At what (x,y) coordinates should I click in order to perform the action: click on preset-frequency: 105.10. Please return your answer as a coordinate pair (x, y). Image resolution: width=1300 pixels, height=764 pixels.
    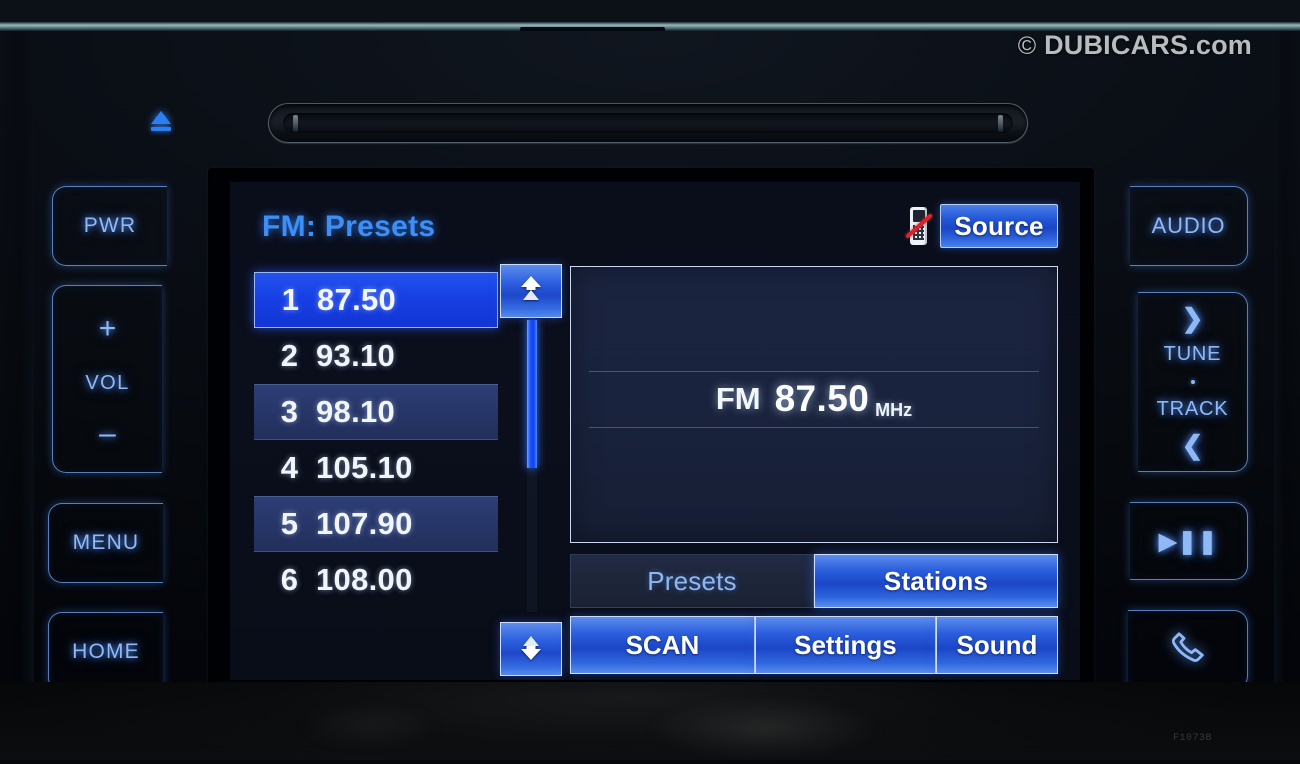
    Looking at the image, I should click on (364, 467).